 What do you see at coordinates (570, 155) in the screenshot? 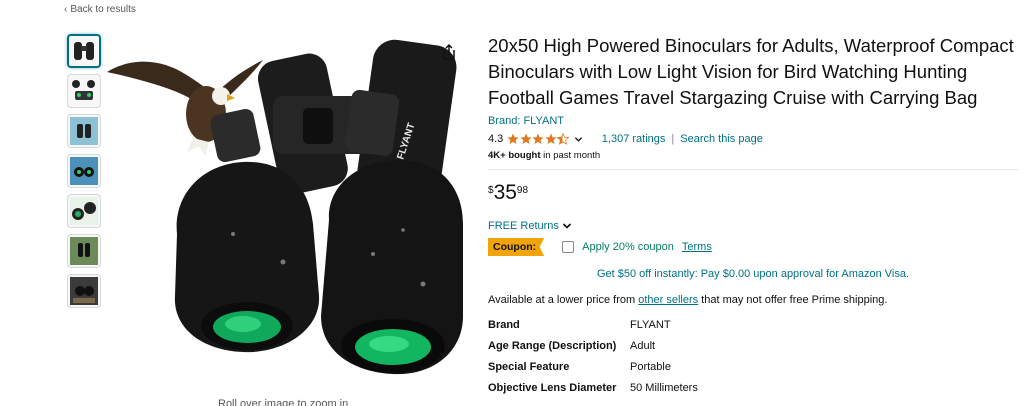
I see `bought-suffix: in past month` at bounding box center [570, 155].